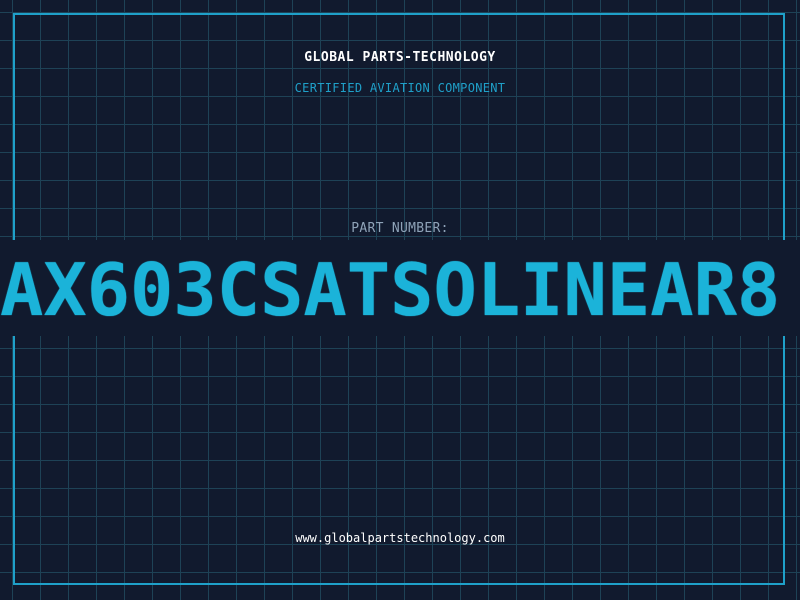  I want to click on website-url: www.globalpartstechnology.com, so click(400, 538).